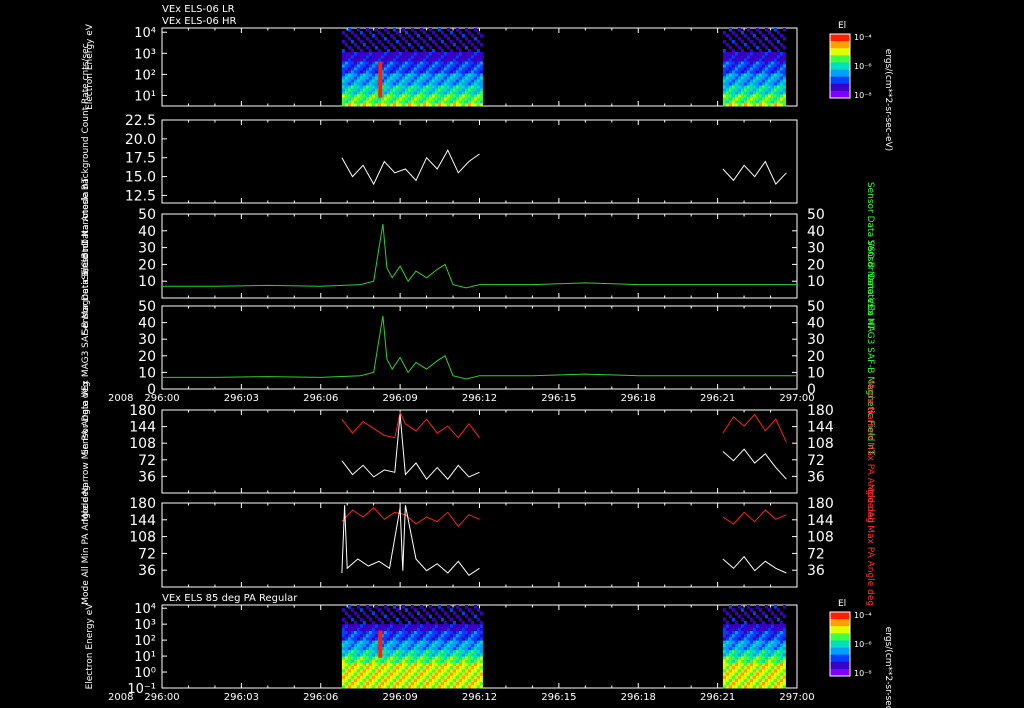 The image size is (1024, 708). I want to click on colorbar-band, so click(840, 73).